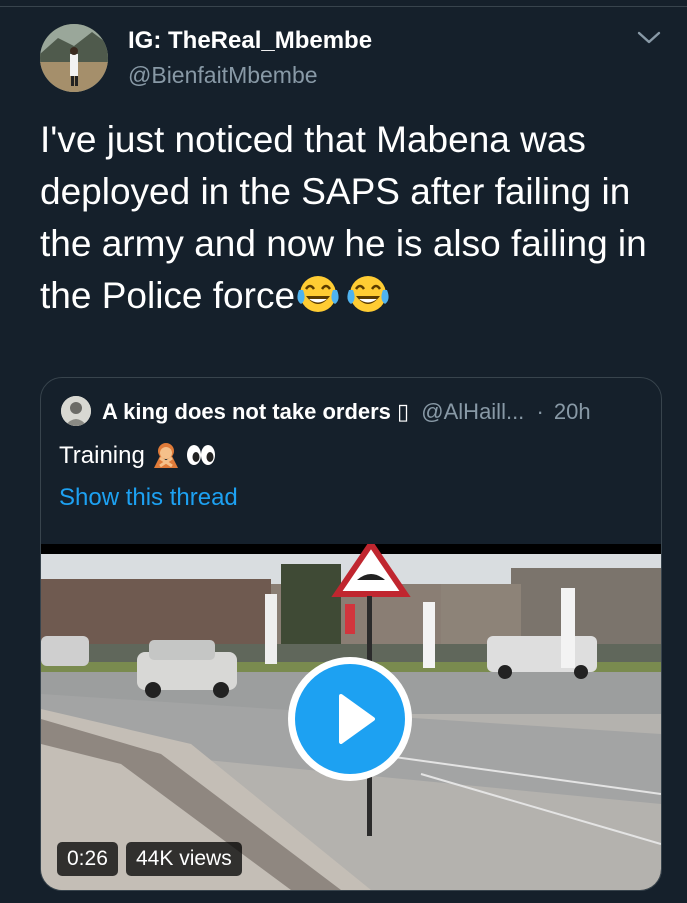 The height and width of the screenshot is (903, 687). What do you see at coordinates (76, 411) in the screenshot?
I see `quoted-avatar` at bounding box center [76, 411].